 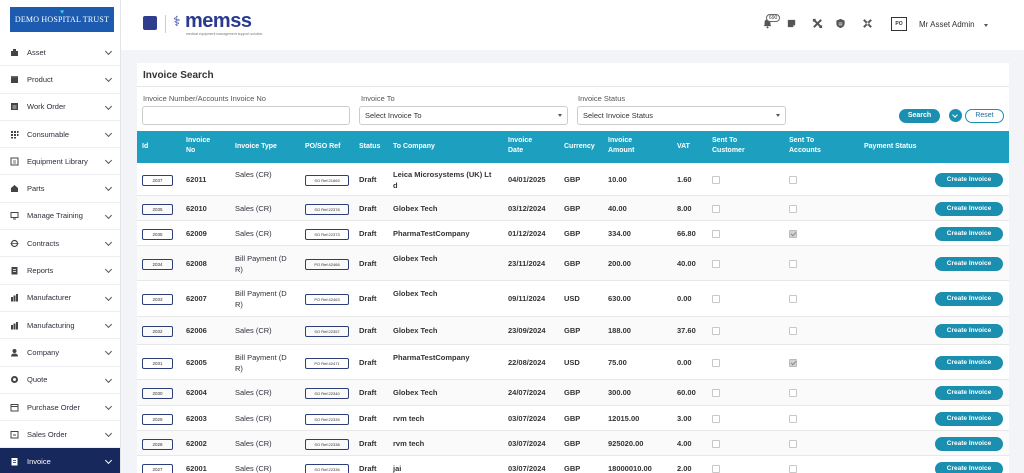 What do you see at coordinates (520, 146) in the screenshot?
I see `col-invoice-date: Invoice Date` at bounding box center [520, 146].